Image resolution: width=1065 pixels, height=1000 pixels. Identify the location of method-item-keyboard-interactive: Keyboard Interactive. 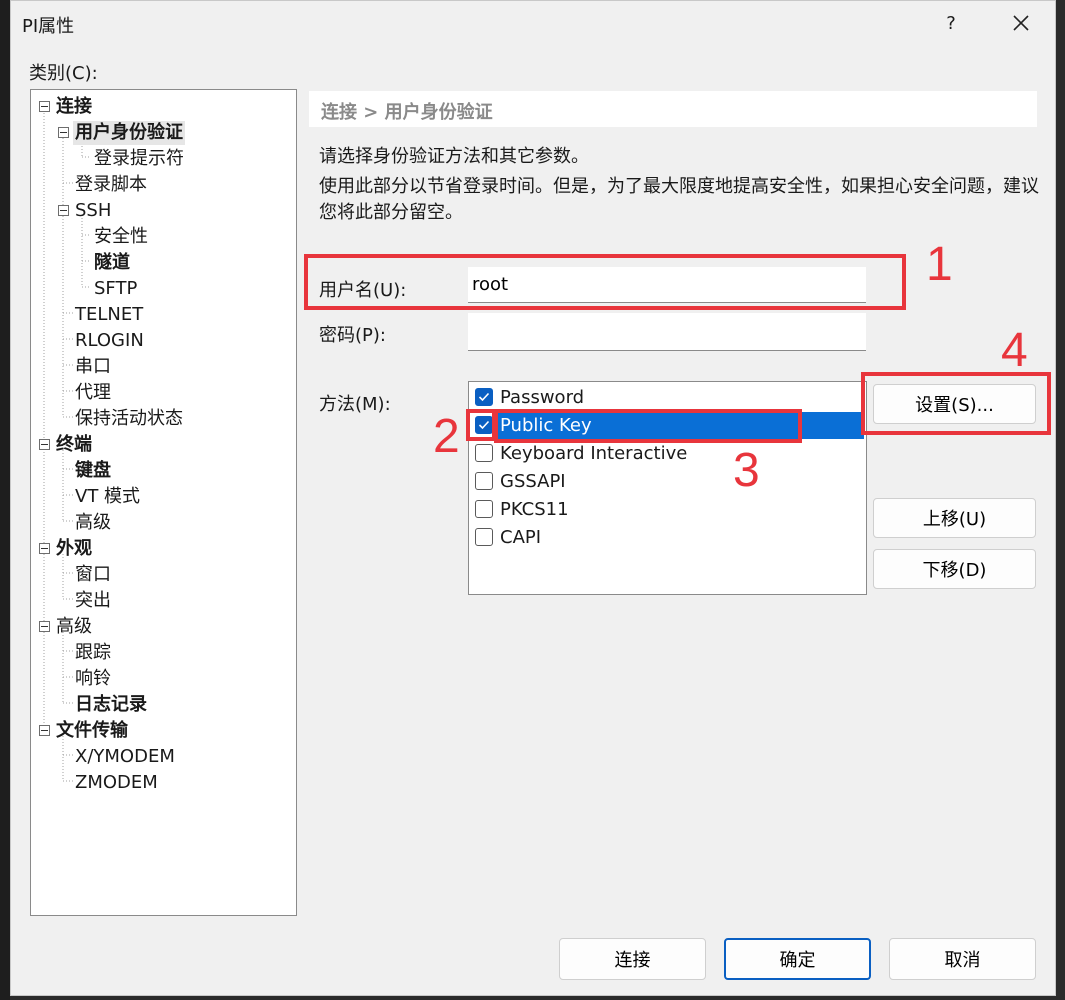
(666, 453).